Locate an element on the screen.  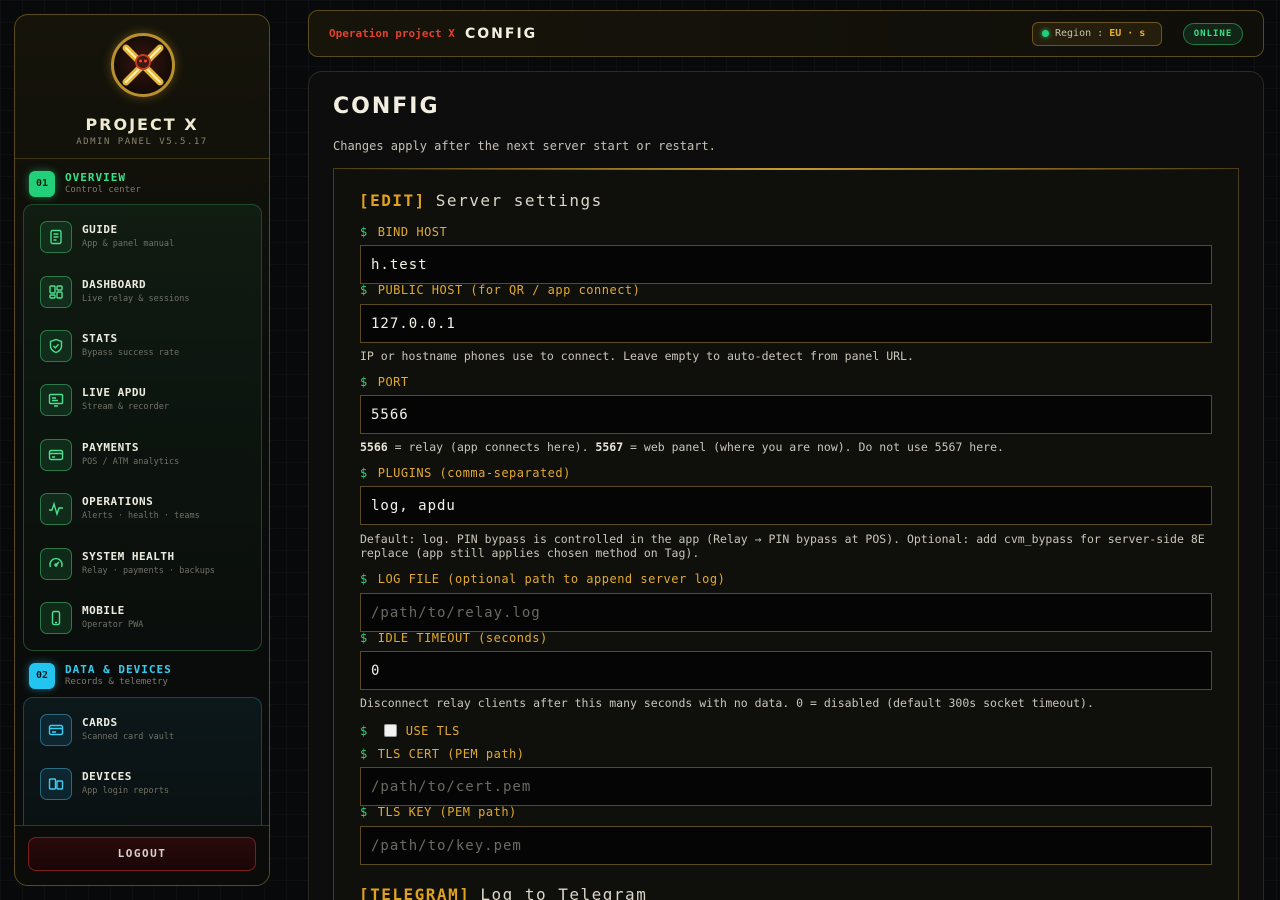
sidebar-item-label: LIVE APDU is located at coordinates (114, 392).